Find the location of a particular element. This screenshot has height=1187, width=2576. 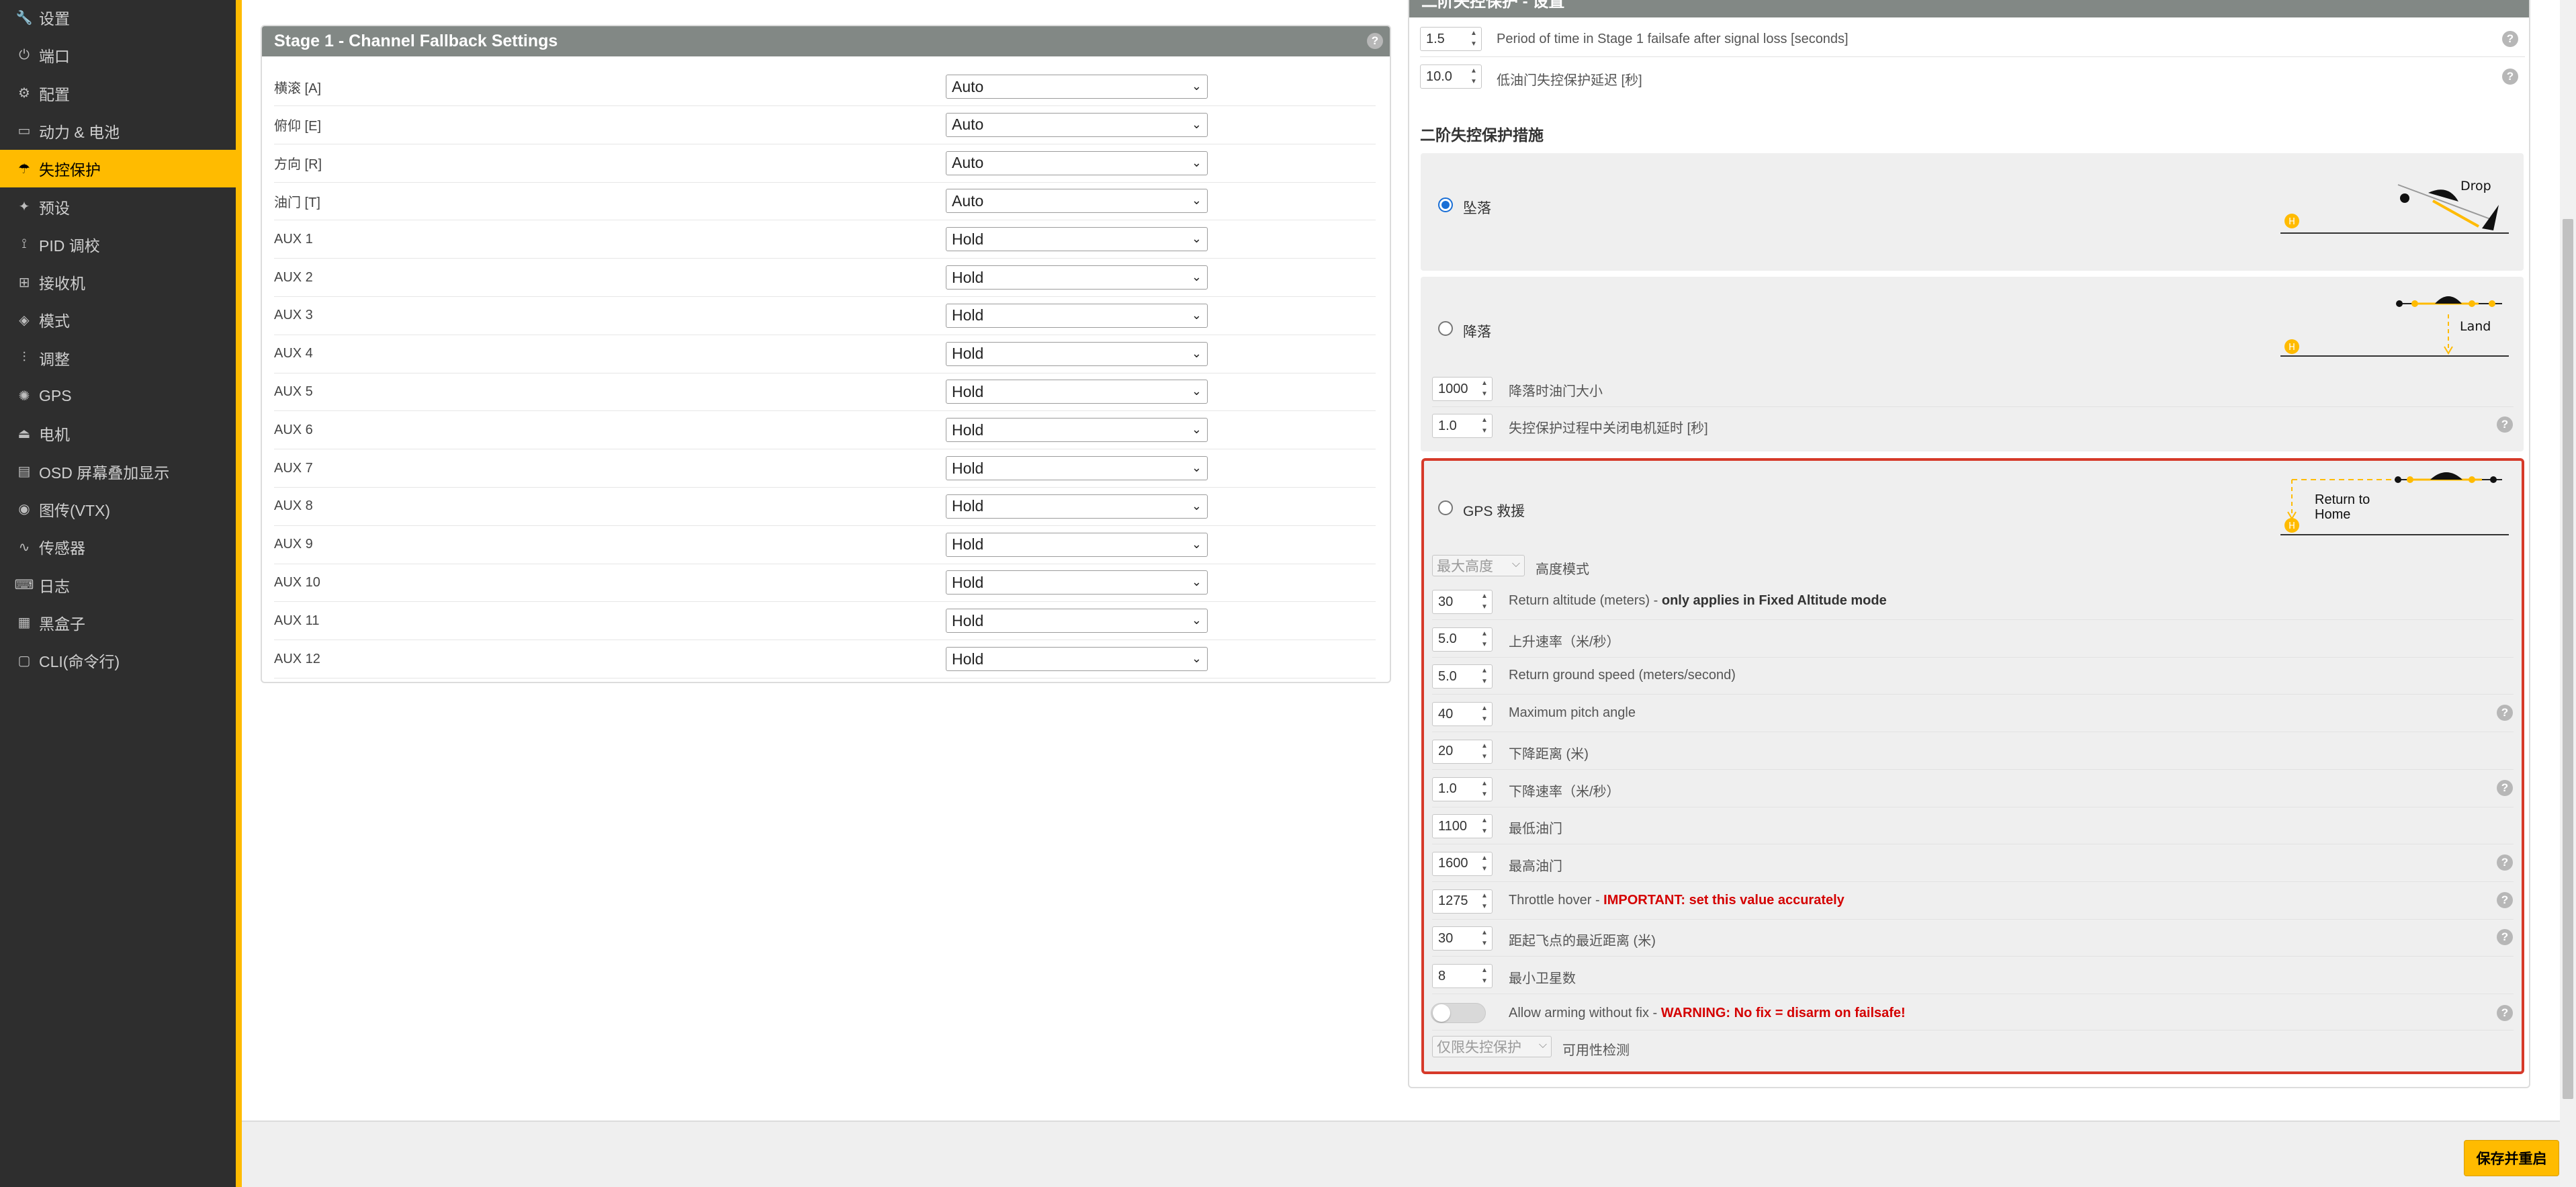

divider is located at coordinates (1973, 406).